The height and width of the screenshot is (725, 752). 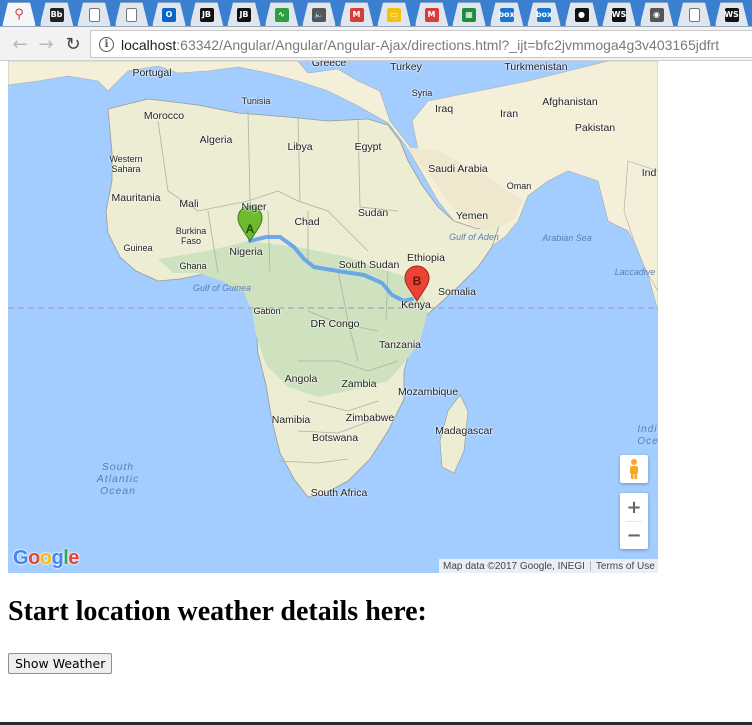 What do you see at coordinates (291, 420) in the screenshot?
I see `country-label: Namibia` at bounding box center [291, 420].